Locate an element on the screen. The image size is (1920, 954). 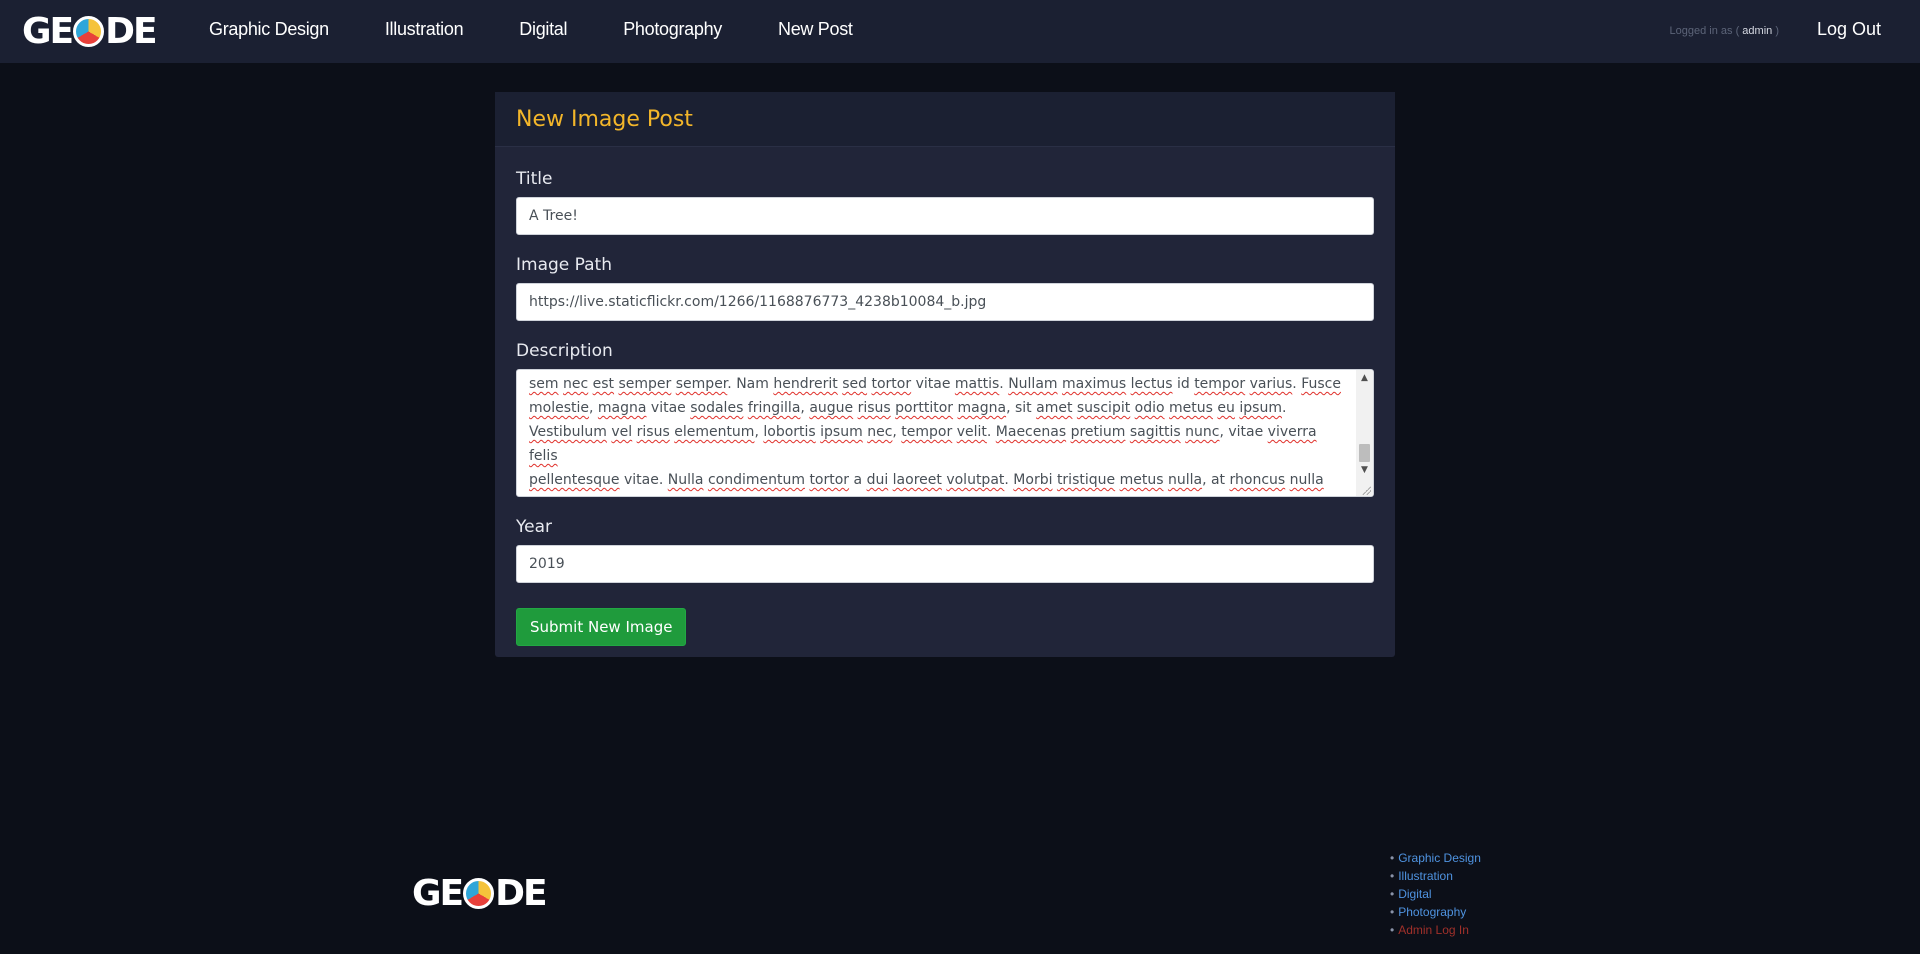
scroll-up-arrow-icon: ▲ is located at coordinates (1364, 378).